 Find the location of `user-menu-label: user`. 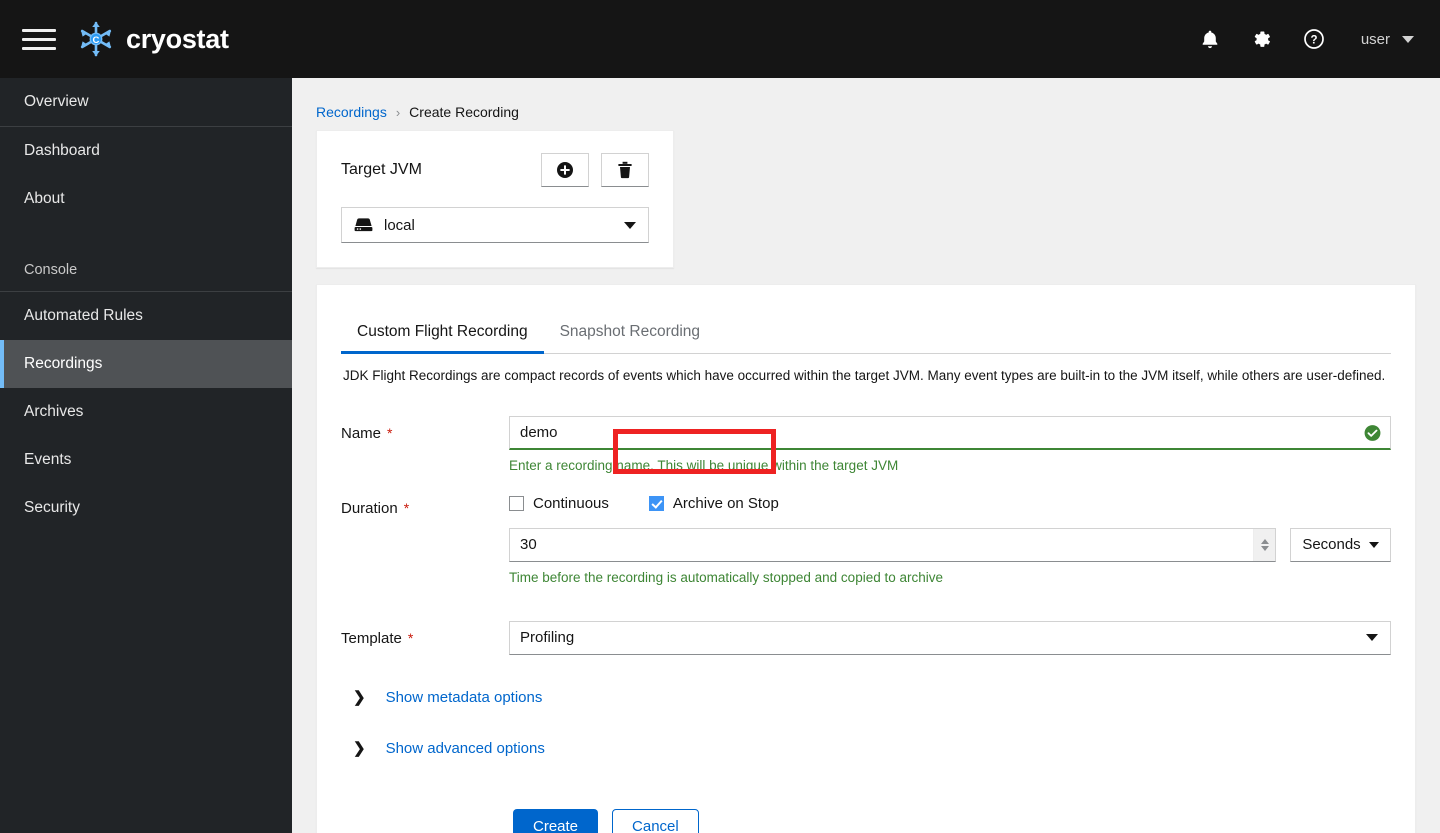

user-menu-label: user is located at coordinates (1375, 39).